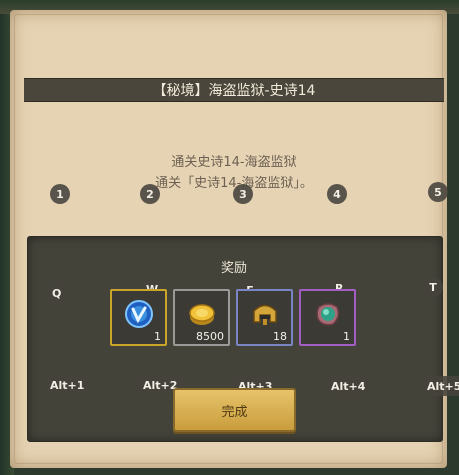 This screenshot has height=475, width=459. Describe the element at coordinates (234, 90) in the screenshot. I see `quest-title: 【秘境】海盗监狱-史诗14` at that location.